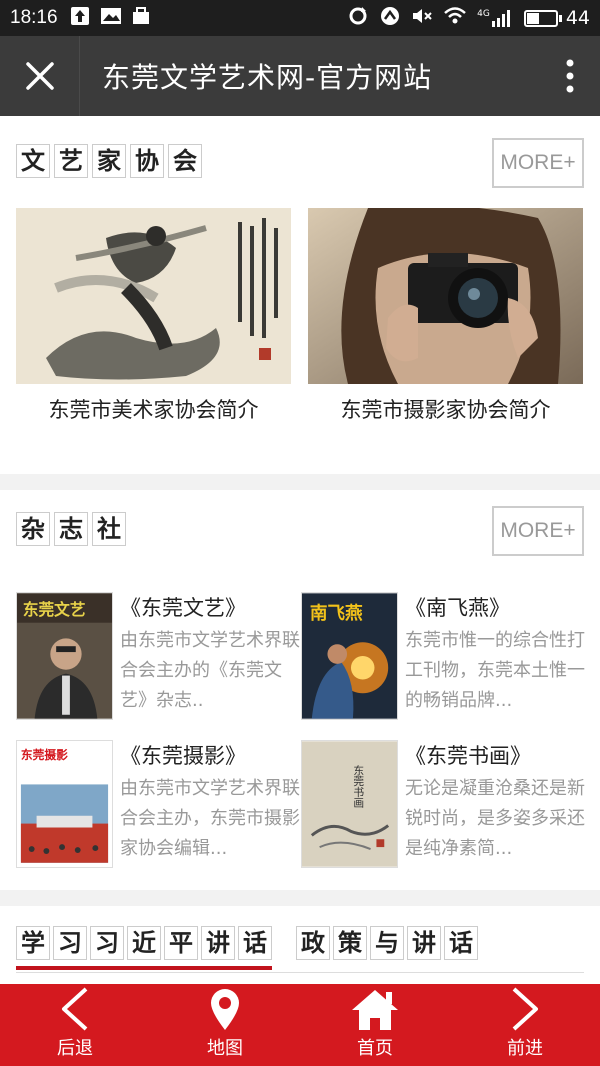 The image size is (600, 1066). I want to click on association-card: 东莞市摄影家协会简介, so click(445, 314).